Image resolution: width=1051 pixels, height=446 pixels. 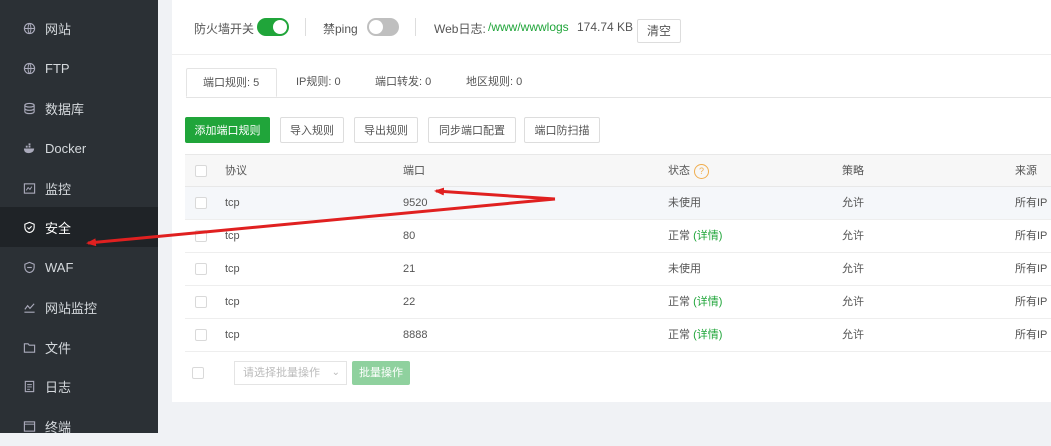 I want to click on sidebar-item-terminal: 终端, so click(x=79, y=426).